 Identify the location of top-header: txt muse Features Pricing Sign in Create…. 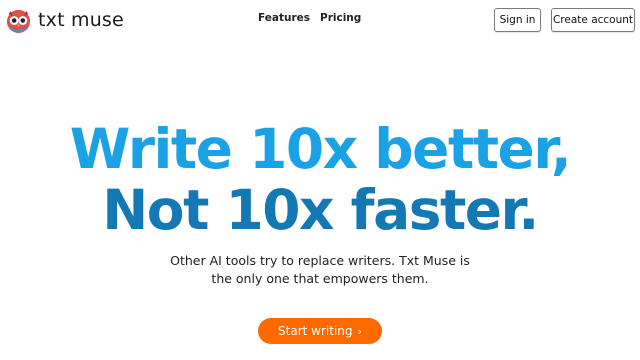
(320, 20).